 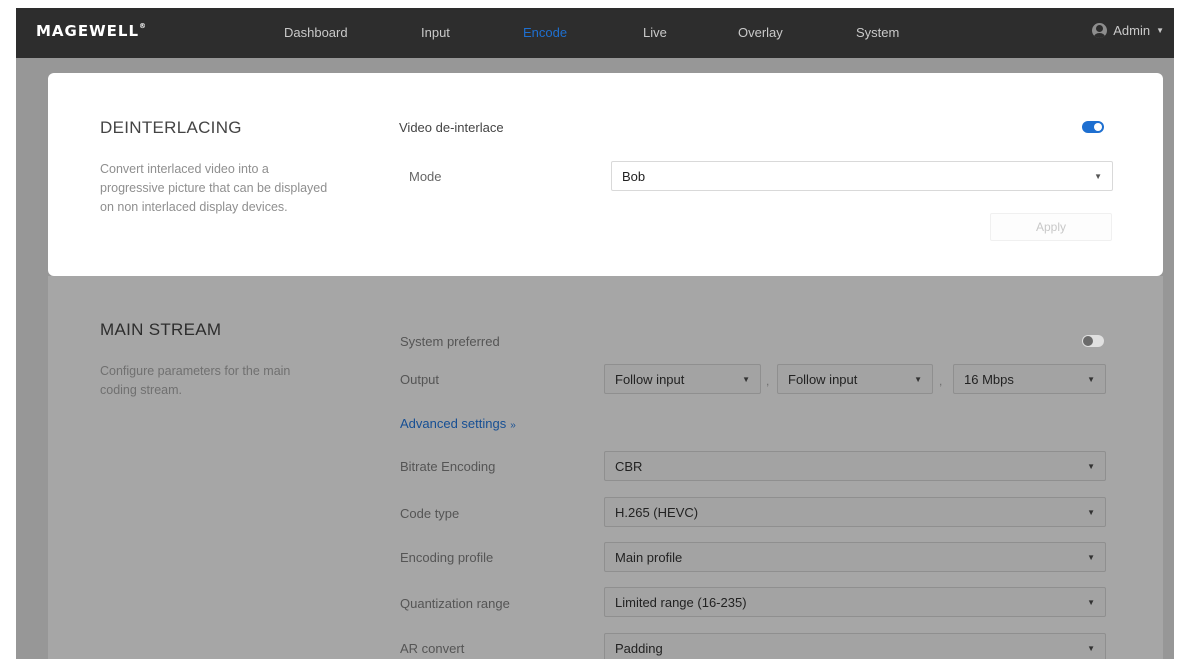 I want to click on output-resolution-value: Follow input, so click(x=650, y=379).